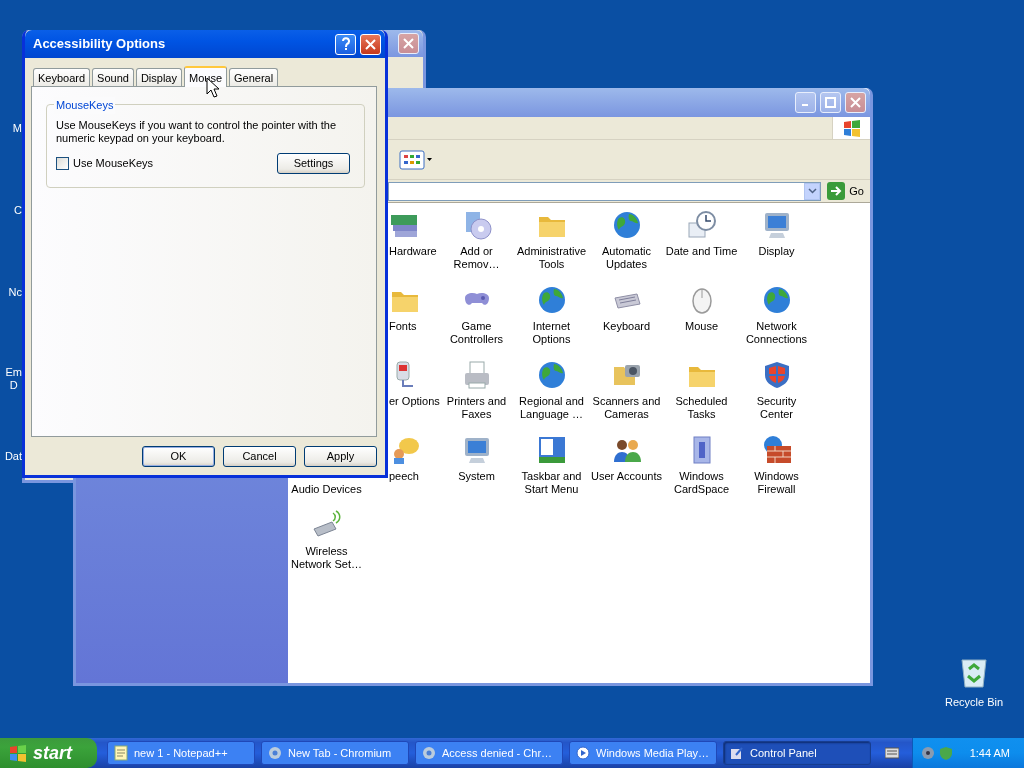 This screenshot has width=1024, height=768. Describe the element at coordinates (414, 401) in the screenshot. I see `control-panel-item: er Options` at that location.